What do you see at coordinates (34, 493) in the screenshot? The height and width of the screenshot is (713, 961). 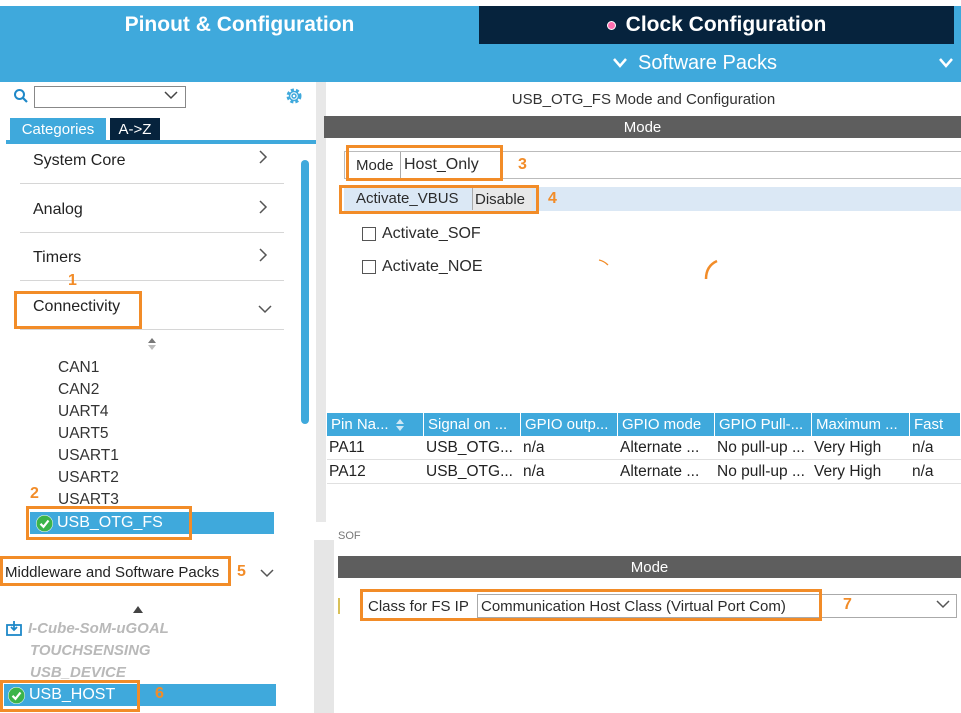 I see `annotation-number-2: 2` at bounding box center [34, 493].